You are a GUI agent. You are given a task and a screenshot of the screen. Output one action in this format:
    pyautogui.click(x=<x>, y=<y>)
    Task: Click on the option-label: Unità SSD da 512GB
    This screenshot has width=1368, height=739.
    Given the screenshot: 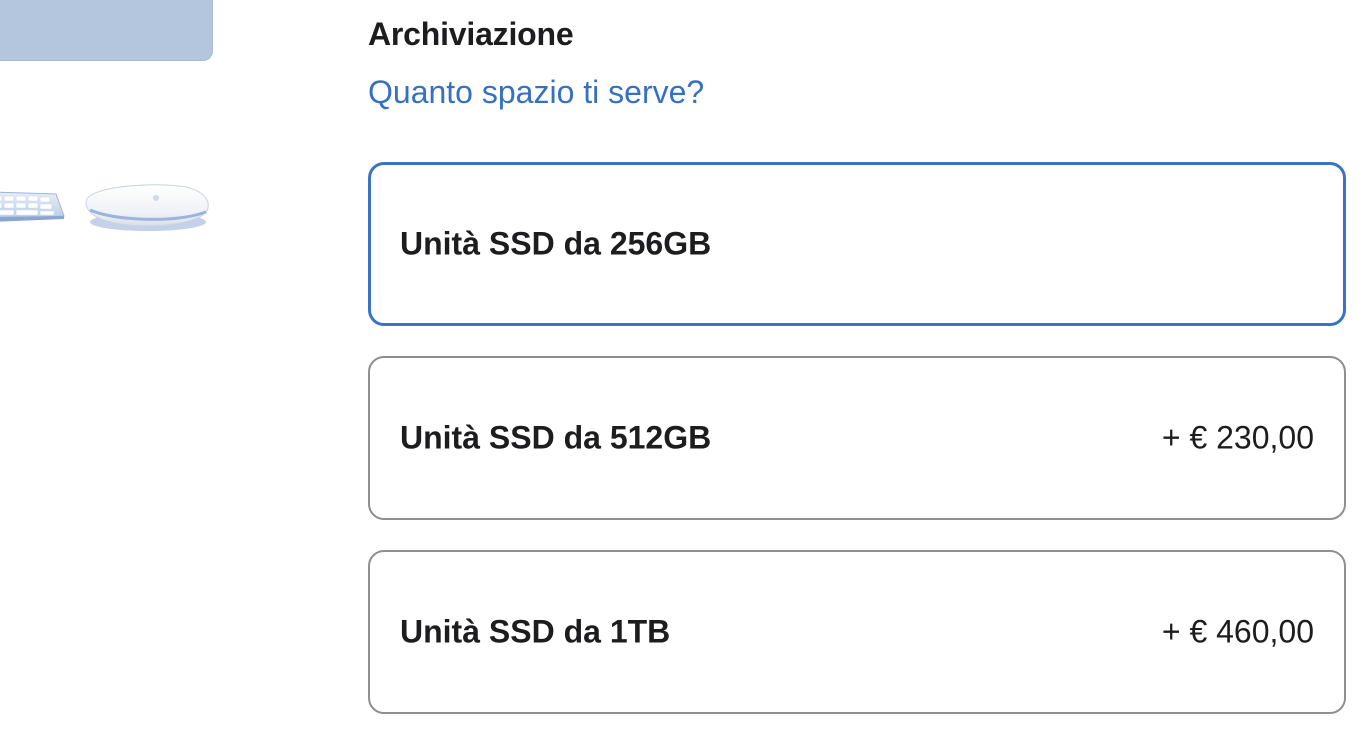 What is the action you would take?
    pyautogui.click(x=556, y=437)
    